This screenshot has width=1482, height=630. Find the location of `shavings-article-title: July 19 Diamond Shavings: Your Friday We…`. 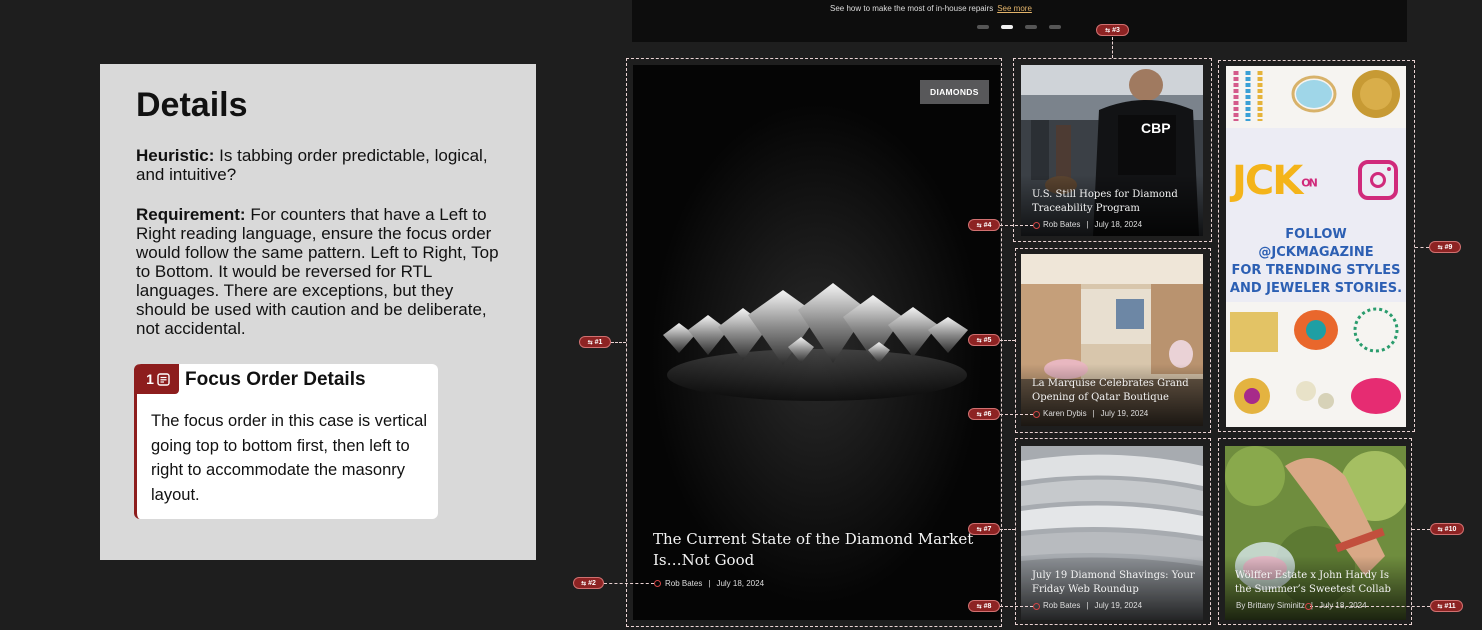

shavings-article-title: July 19 Diamond Shavings: Your Friday We… is located at coordinates (1116, 583).